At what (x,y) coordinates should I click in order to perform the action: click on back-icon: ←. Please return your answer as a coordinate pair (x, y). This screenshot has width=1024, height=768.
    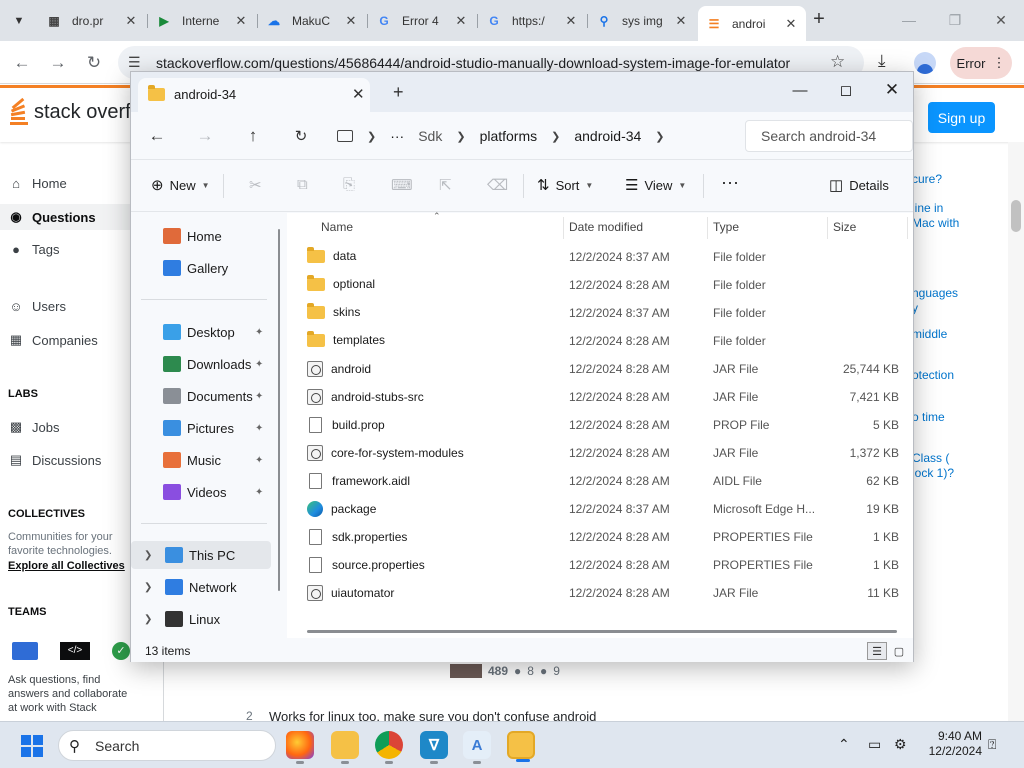
    Looking at the image, I should click on (22, 63).